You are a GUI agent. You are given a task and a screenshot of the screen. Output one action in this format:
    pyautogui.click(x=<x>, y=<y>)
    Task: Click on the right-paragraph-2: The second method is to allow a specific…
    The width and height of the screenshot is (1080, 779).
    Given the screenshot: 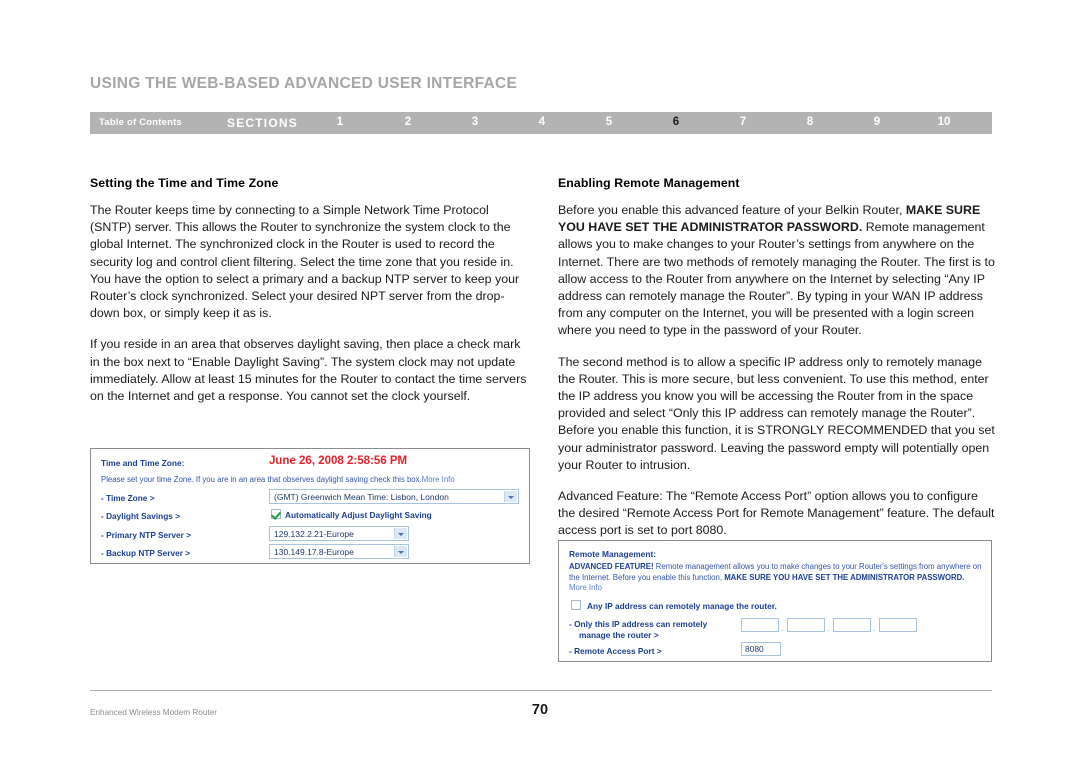 What is the action you would take?
    pyautogui.click(x=776, y=413)
    